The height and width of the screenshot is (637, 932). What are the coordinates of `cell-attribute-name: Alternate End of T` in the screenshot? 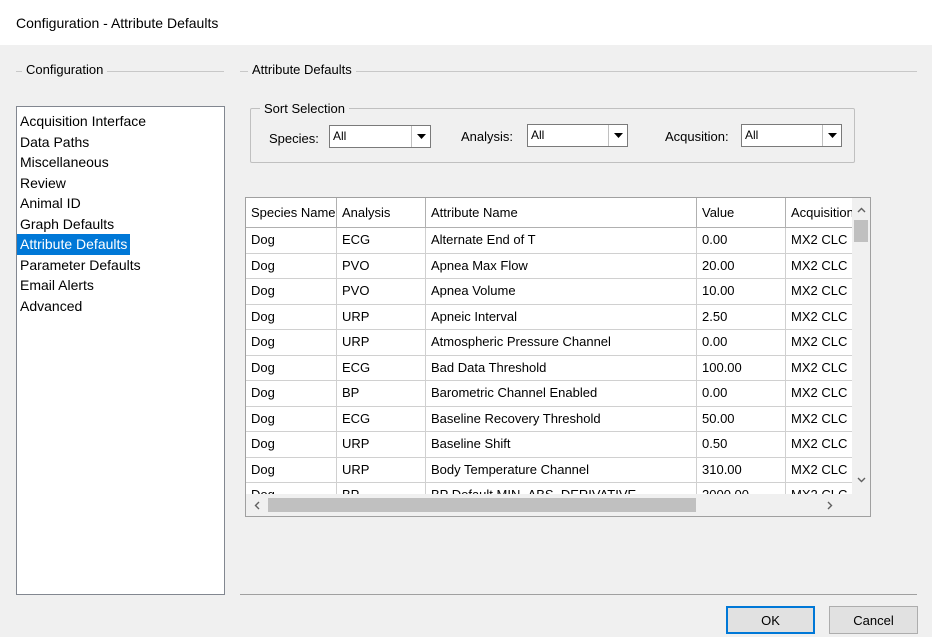 It's located at (561, 241).